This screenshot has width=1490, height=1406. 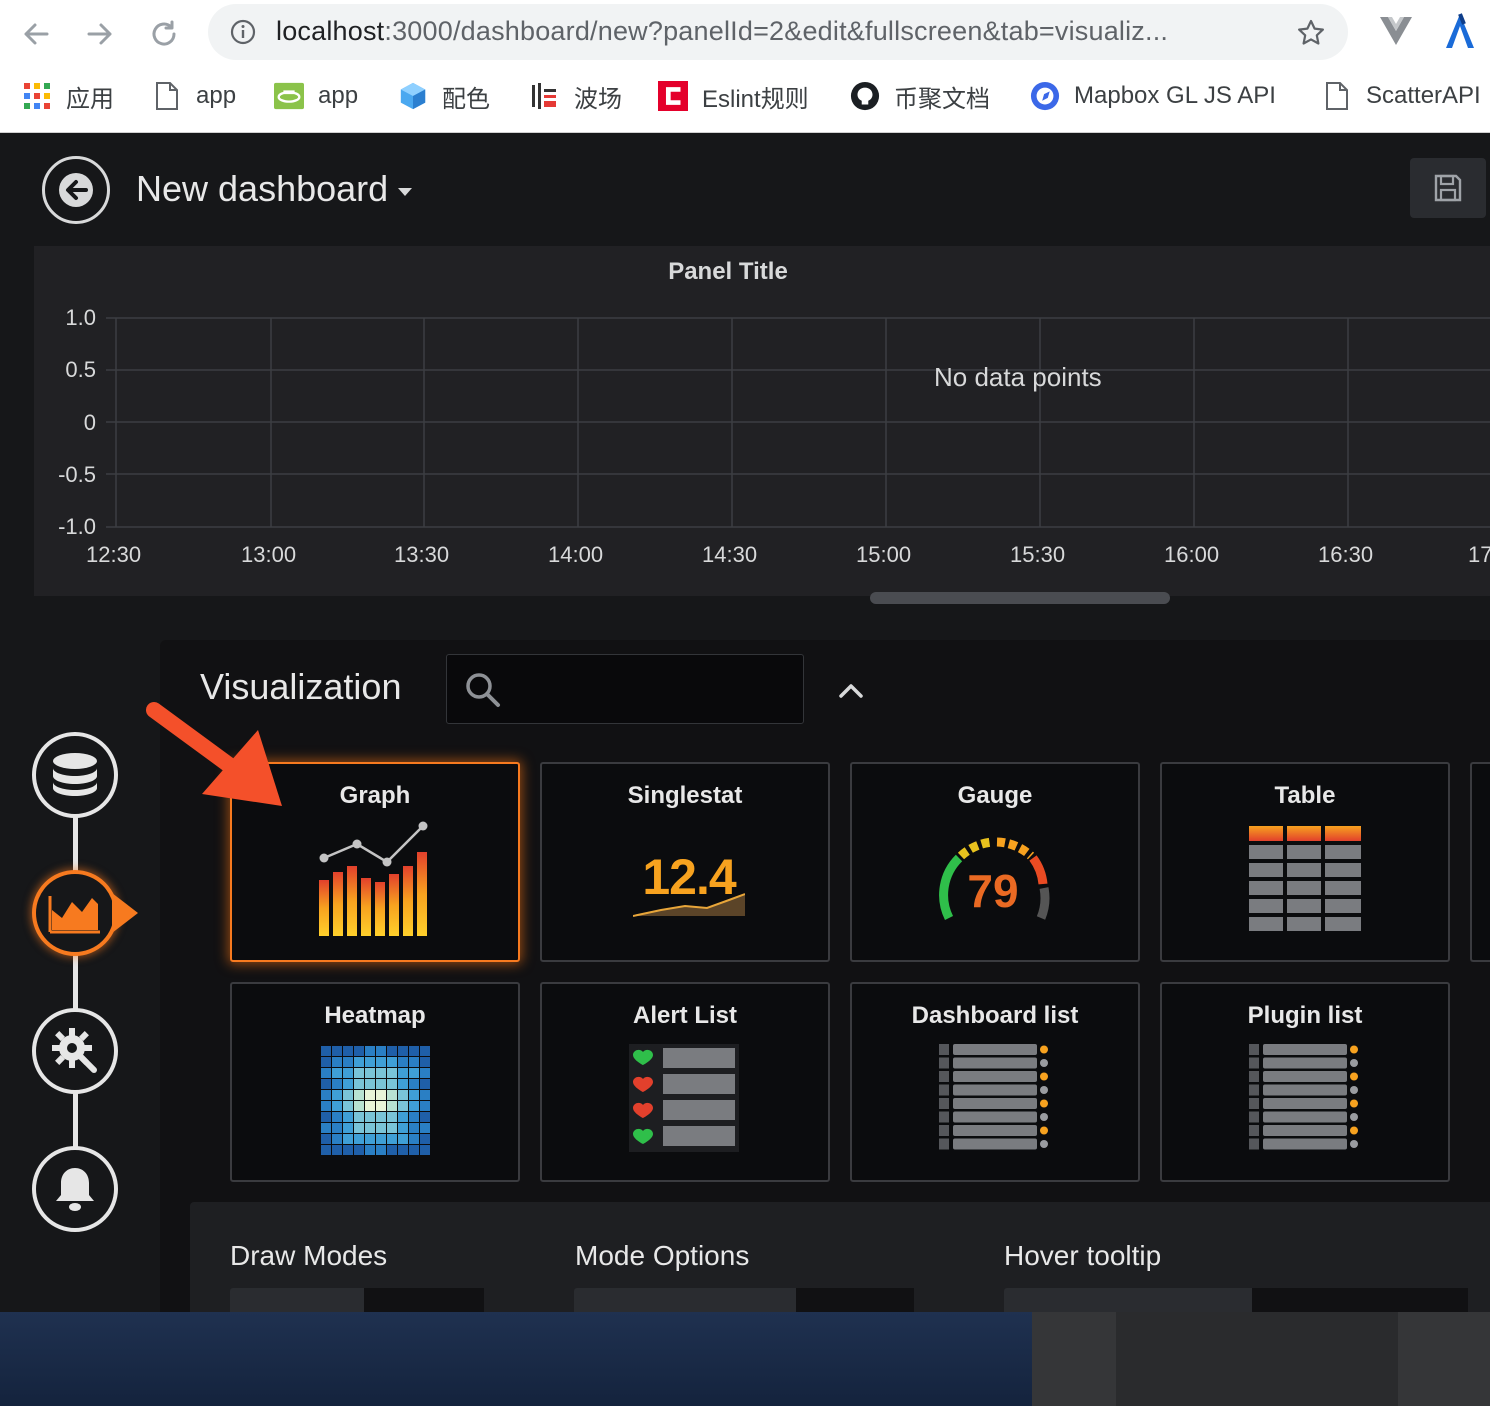 What do you see at coordinates (75, 913) in the screenshot?
I see `visualization-tab-button` at bounding box center [75, 913].